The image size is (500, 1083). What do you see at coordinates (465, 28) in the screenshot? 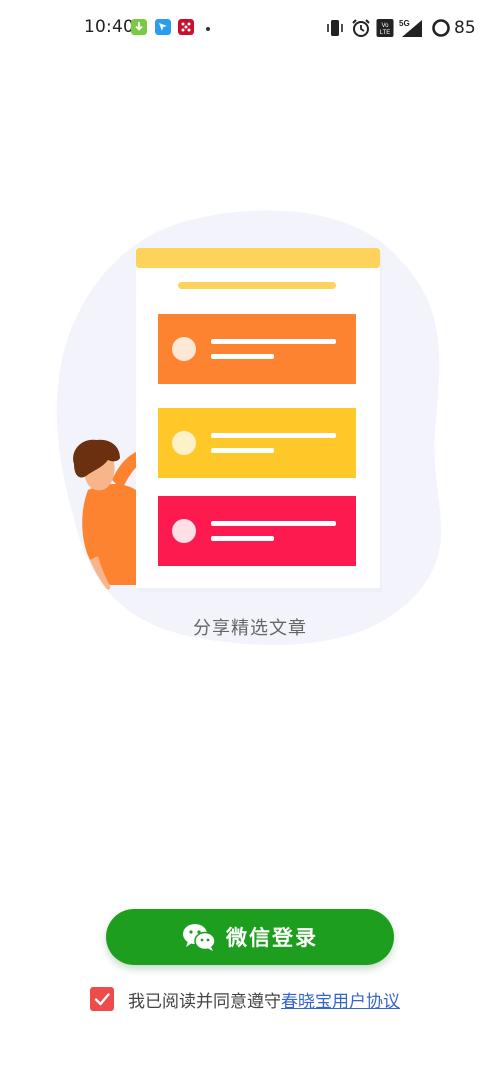
I see `battery-level: 85` at bounding box center [465, 28].